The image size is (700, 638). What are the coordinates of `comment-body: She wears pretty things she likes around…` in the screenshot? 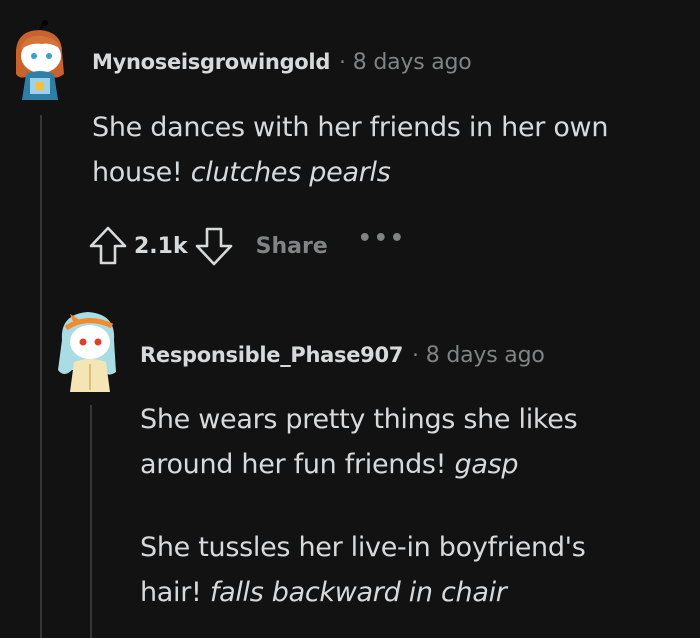 It's located at (359, 442).